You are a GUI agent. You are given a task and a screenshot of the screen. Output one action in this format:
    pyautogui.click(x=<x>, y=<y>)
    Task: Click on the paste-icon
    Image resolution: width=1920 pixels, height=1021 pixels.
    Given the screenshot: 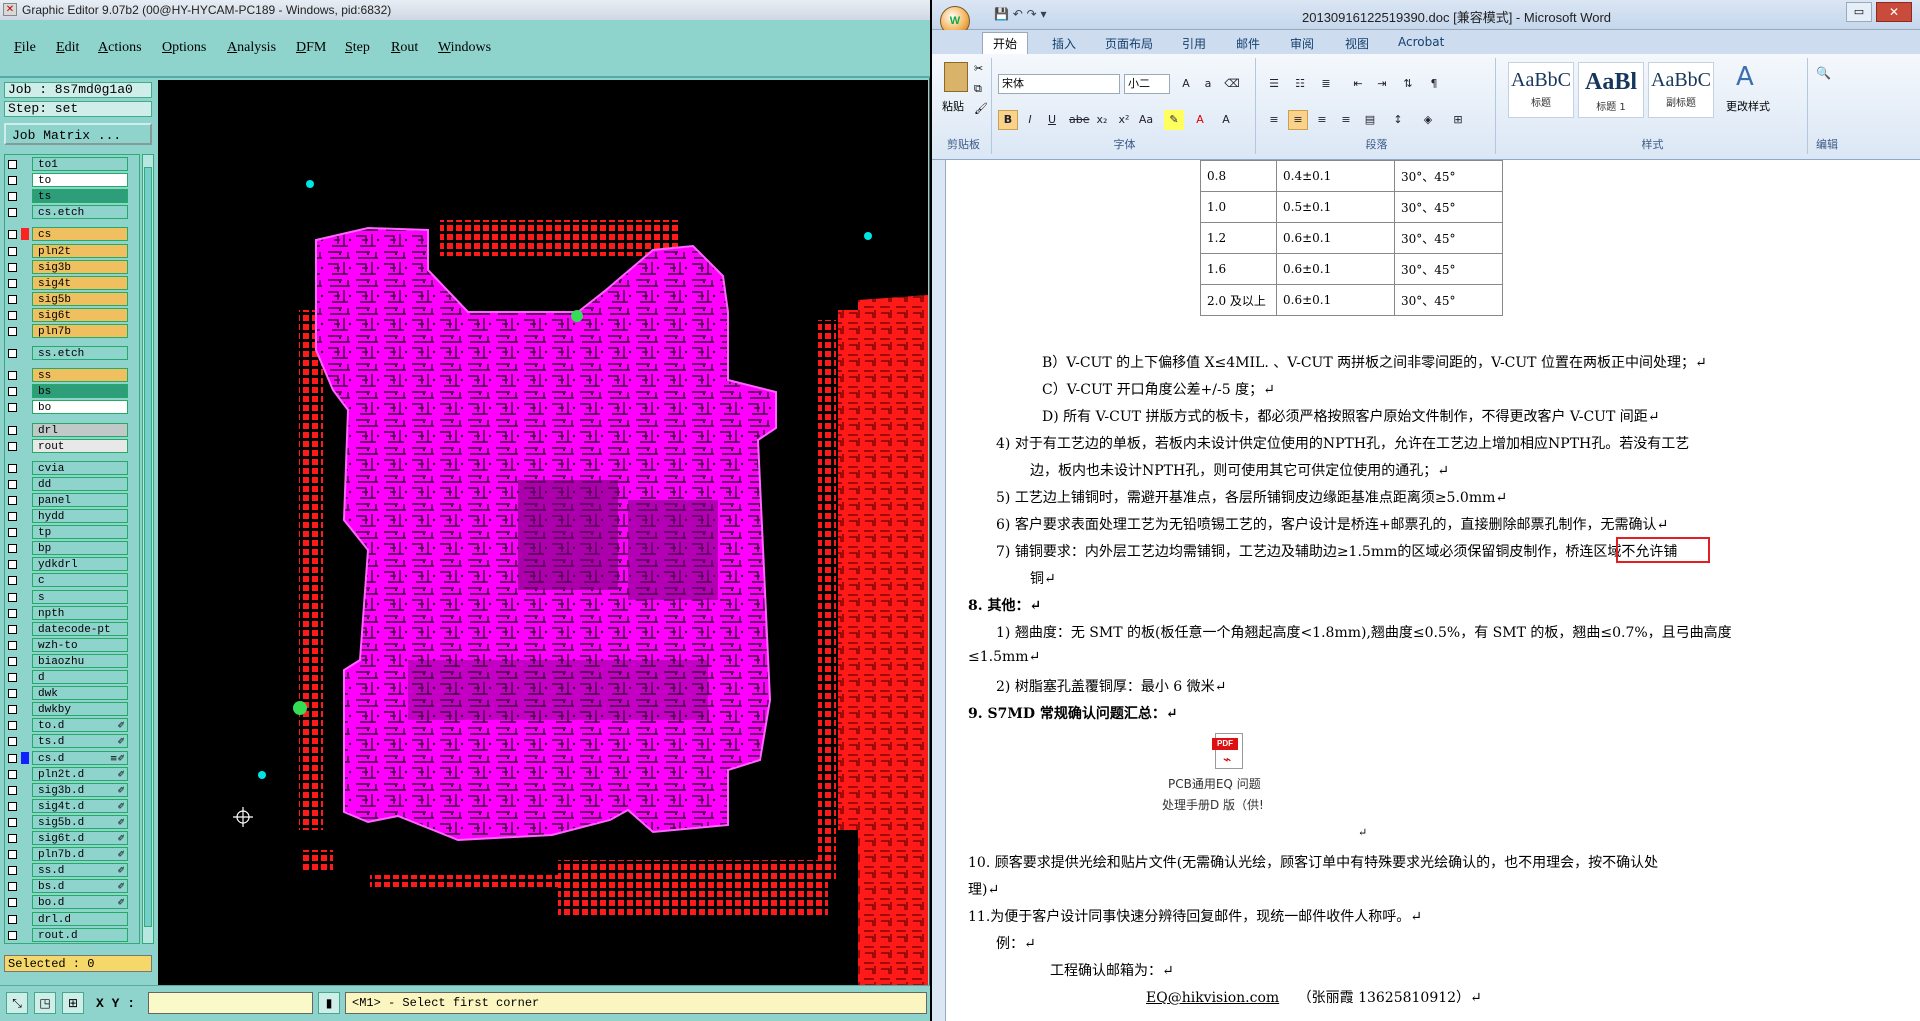 What is the action you would take?
    pyautogui.click(x=956, y=77)
    